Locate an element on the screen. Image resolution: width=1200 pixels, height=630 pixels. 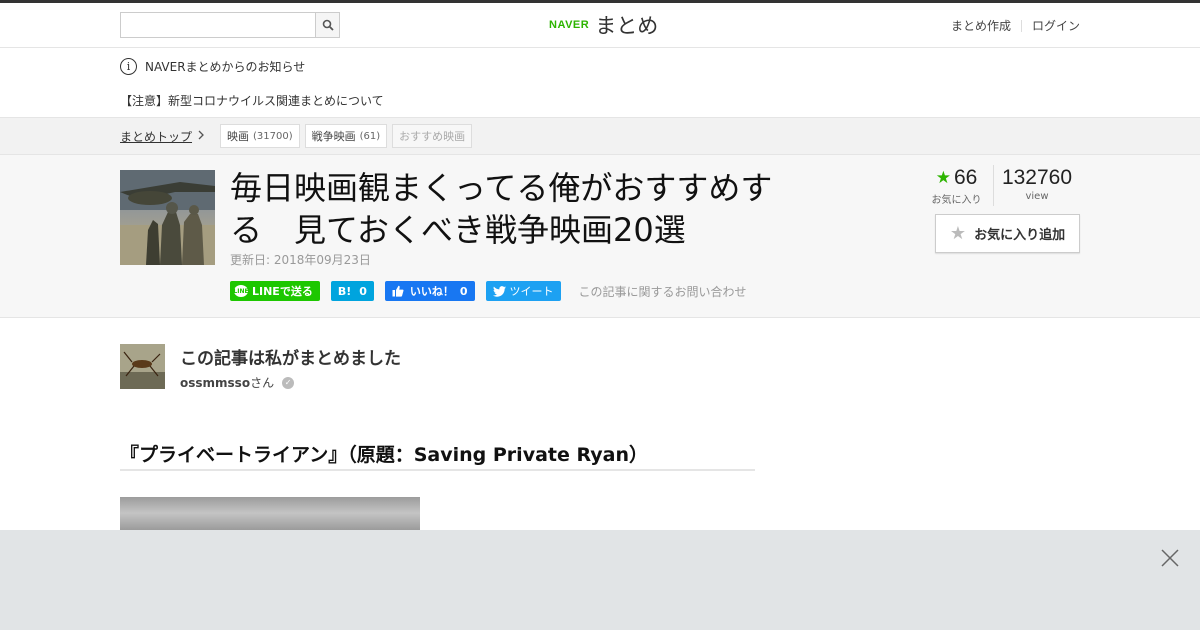
star-icon: ★ is located at coordinates (943, 177).